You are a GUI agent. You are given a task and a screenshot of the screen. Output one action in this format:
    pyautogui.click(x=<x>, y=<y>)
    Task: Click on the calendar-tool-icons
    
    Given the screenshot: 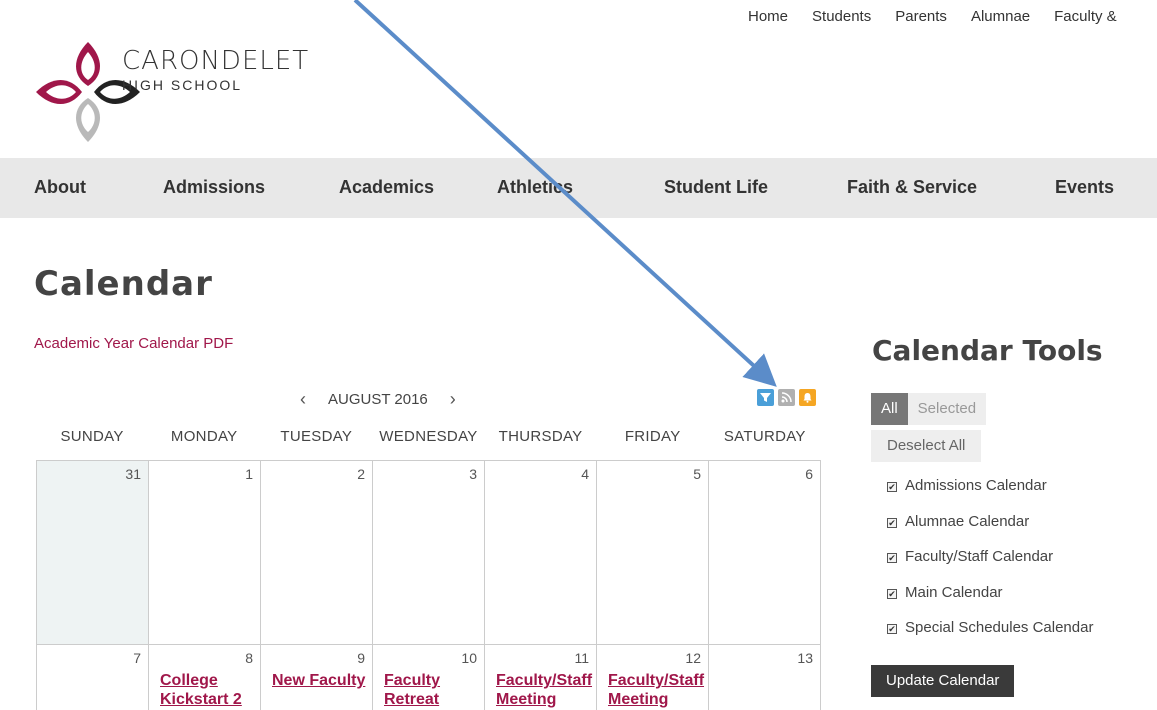 What is the action you would take?
    pyautogui.click(x=786, y=397)
    